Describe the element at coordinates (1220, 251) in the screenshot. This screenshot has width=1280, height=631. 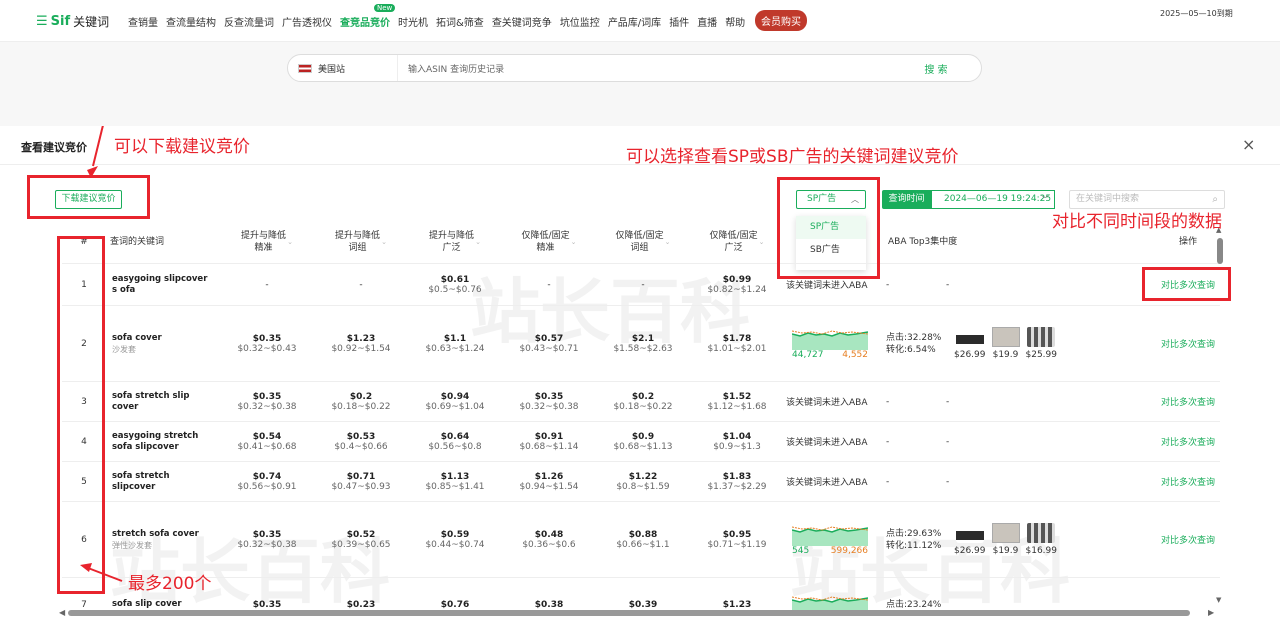
I see `vertical-scrollbar` at that location.